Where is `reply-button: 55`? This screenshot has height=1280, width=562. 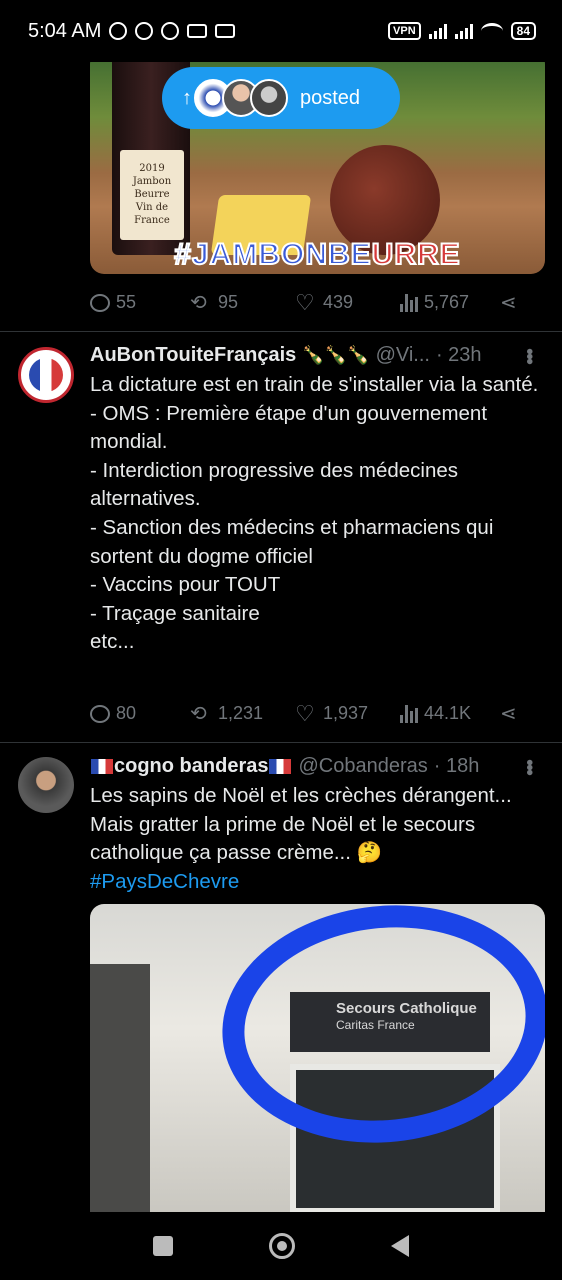 reply-button: 55 is located at coordinates (140, 302).